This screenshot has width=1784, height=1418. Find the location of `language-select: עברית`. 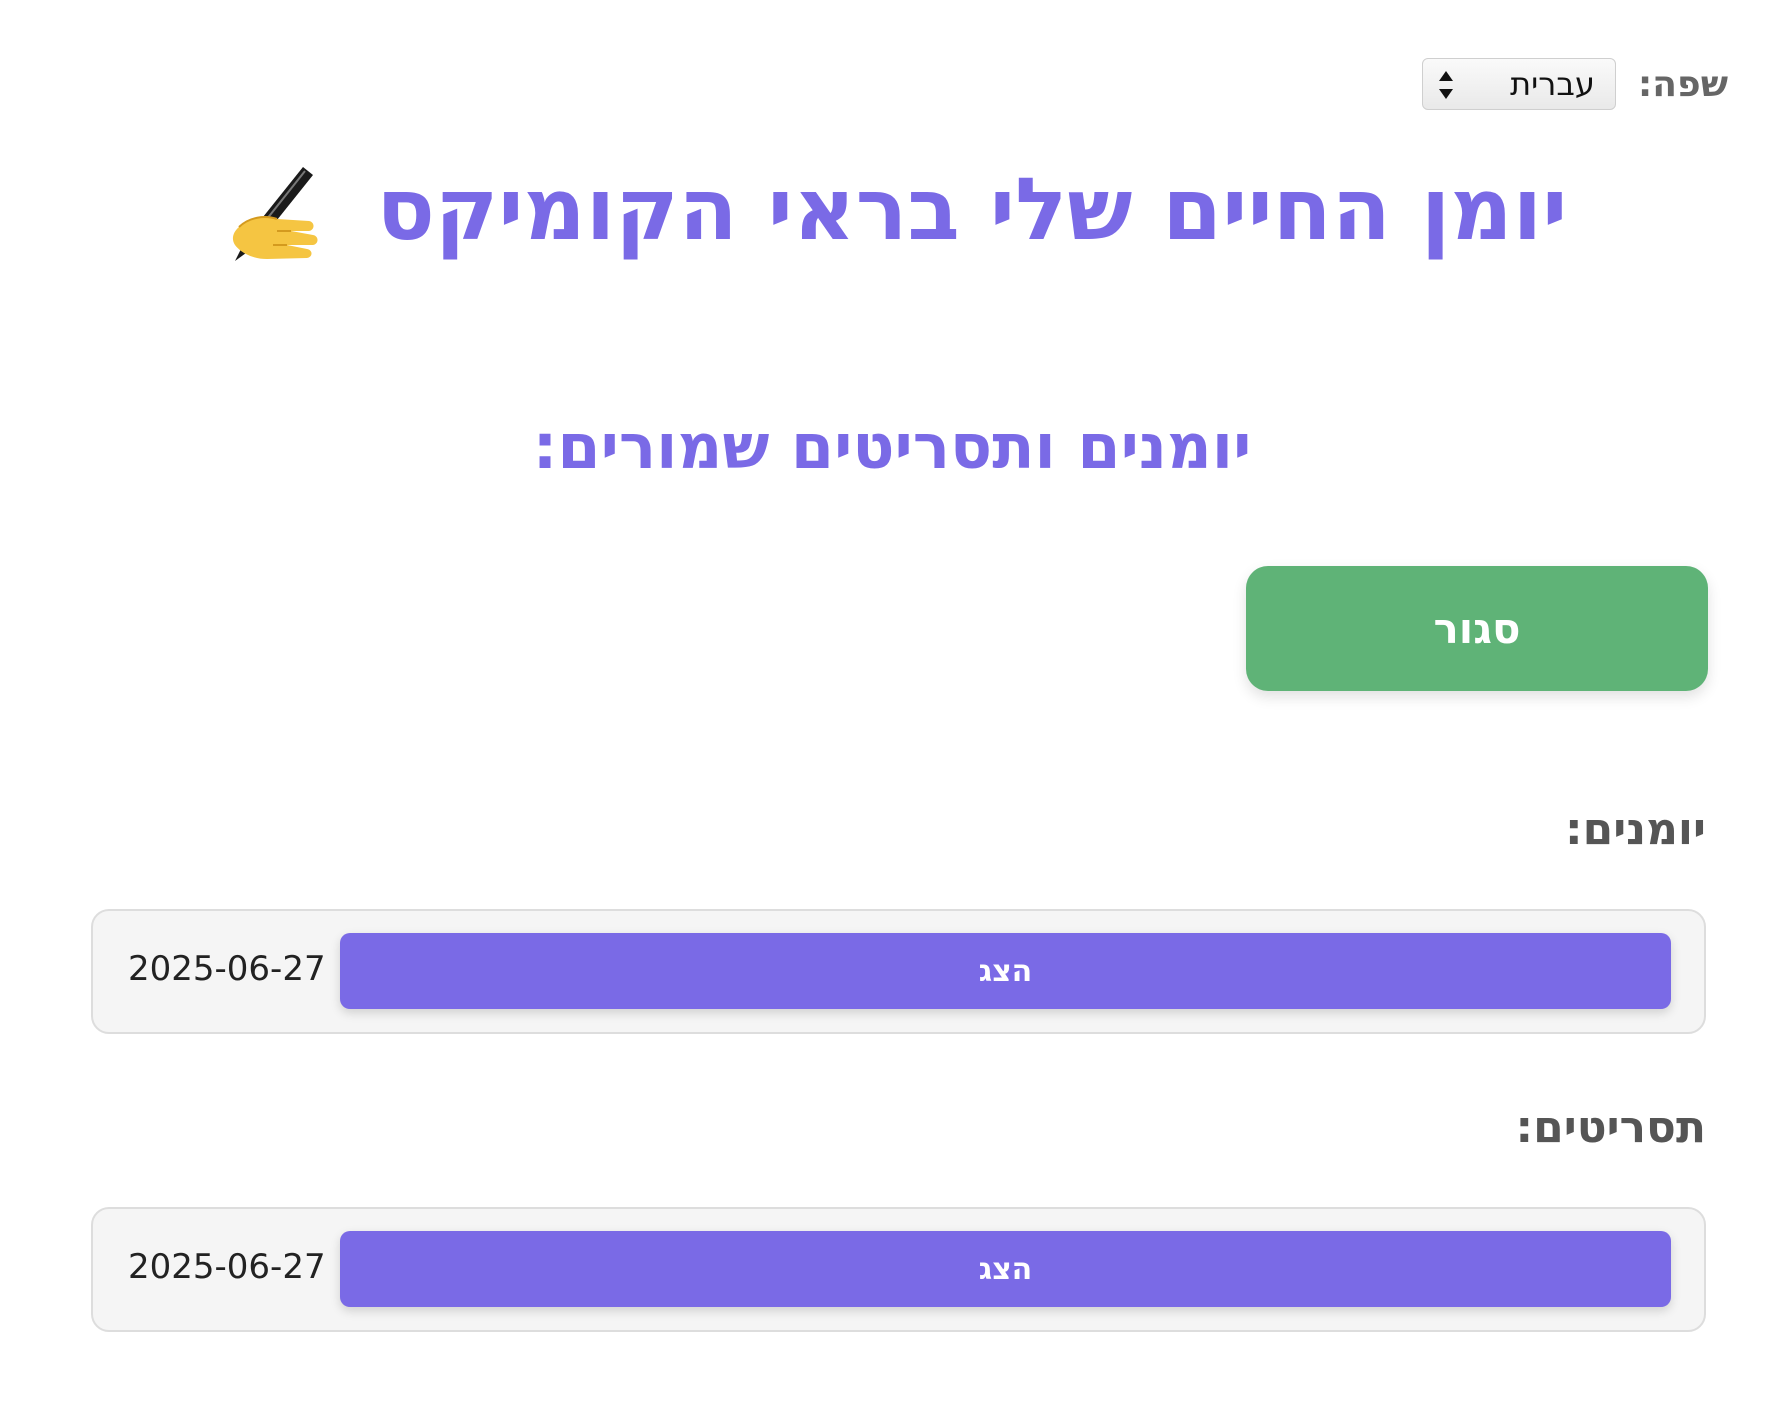

language-select: עברית is located at coordinates (1518, 84).